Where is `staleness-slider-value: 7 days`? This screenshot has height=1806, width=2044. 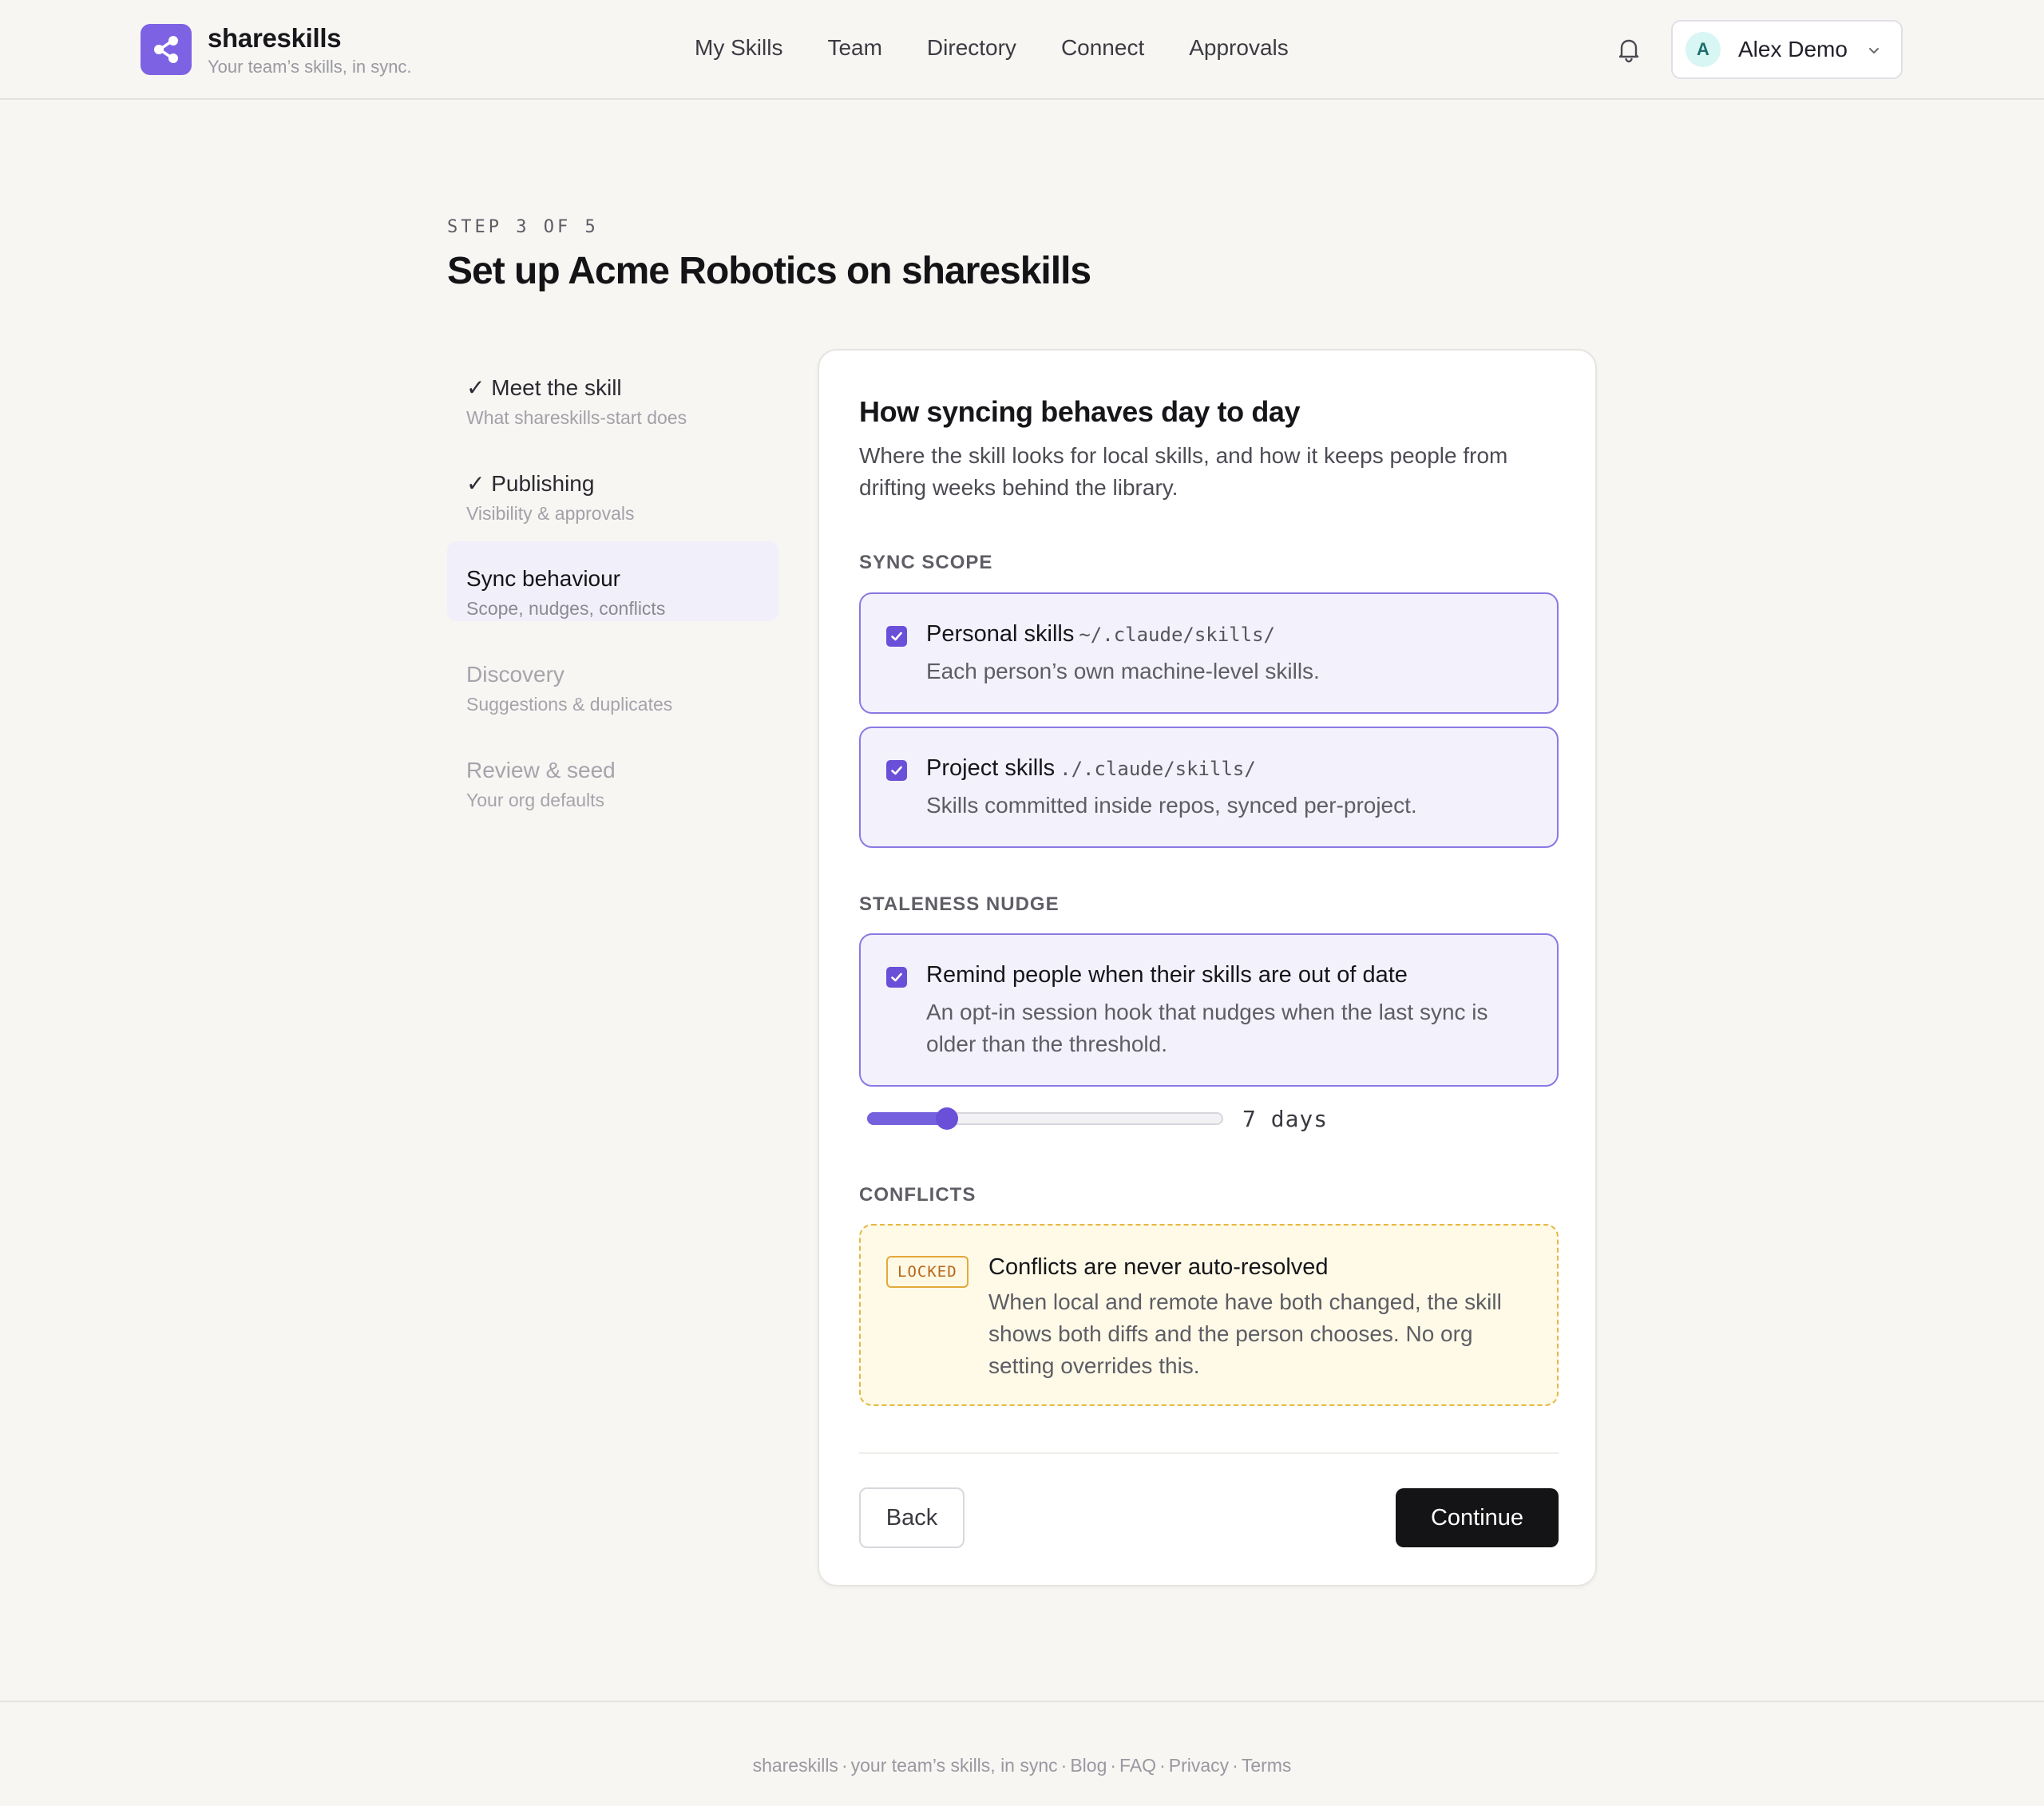
staleness-slider-value: 7 days is located at coordinates (1285, 1119).